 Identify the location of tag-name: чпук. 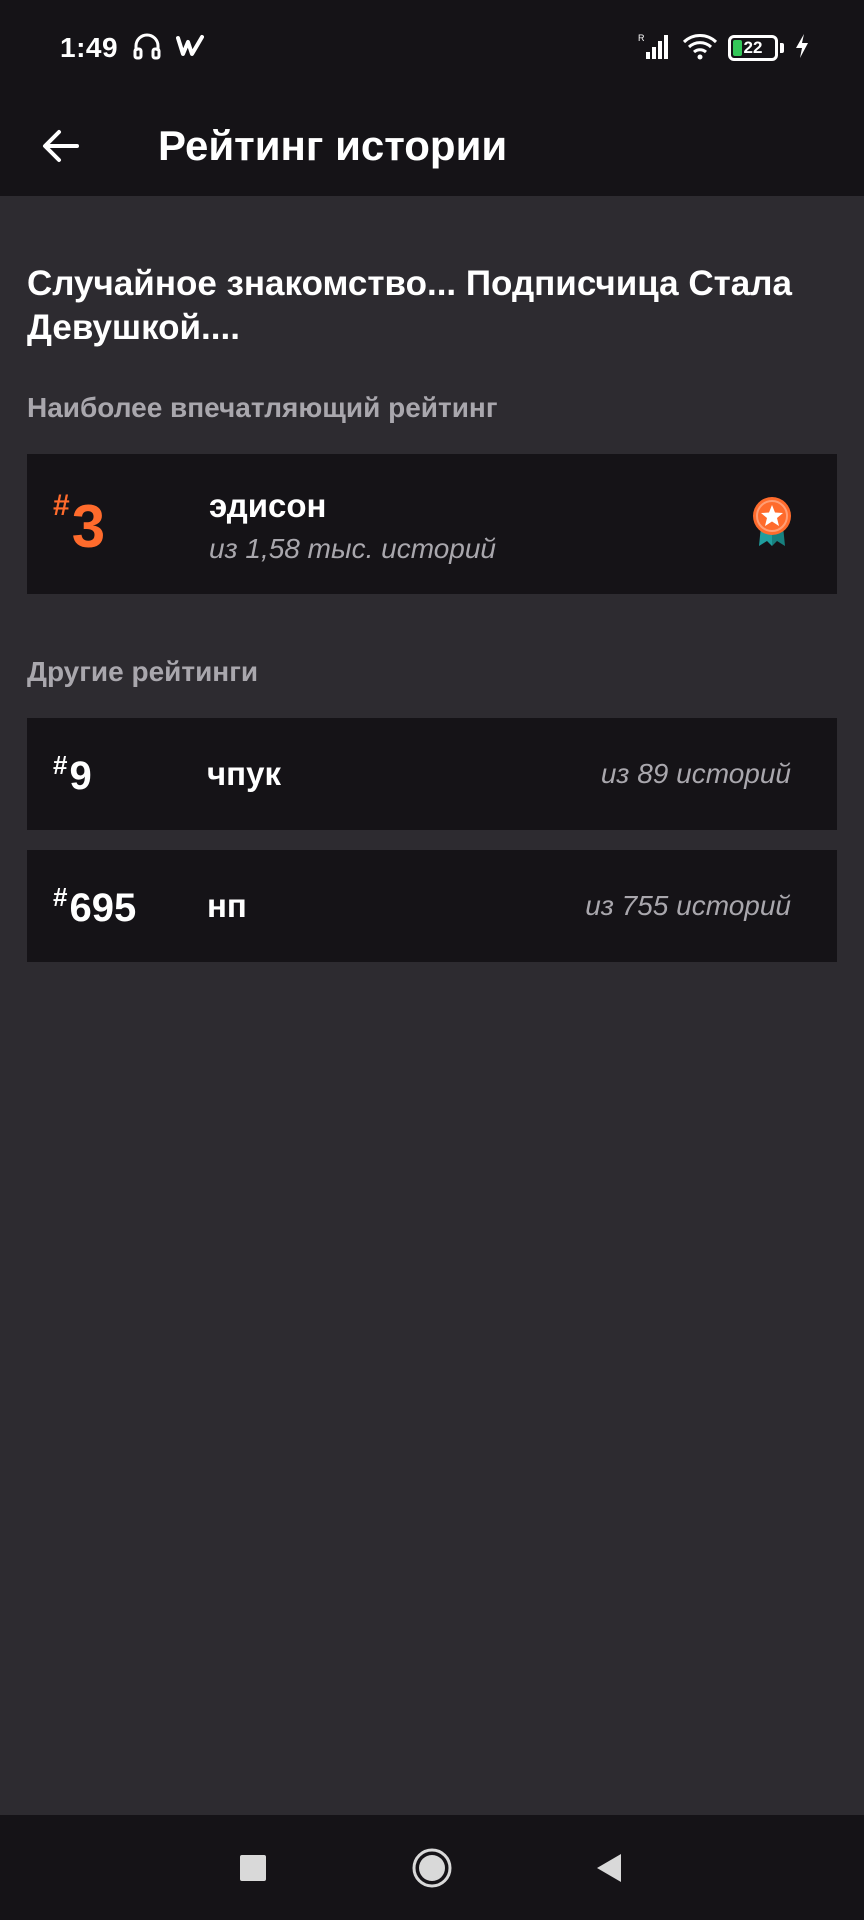
(244, 773).